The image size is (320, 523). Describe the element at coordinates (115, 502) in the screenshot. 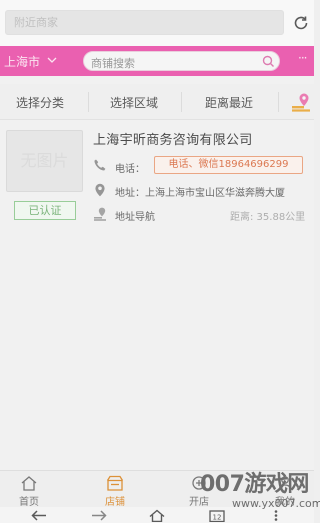

I see `tab-shop-label: 店铺` at that location.